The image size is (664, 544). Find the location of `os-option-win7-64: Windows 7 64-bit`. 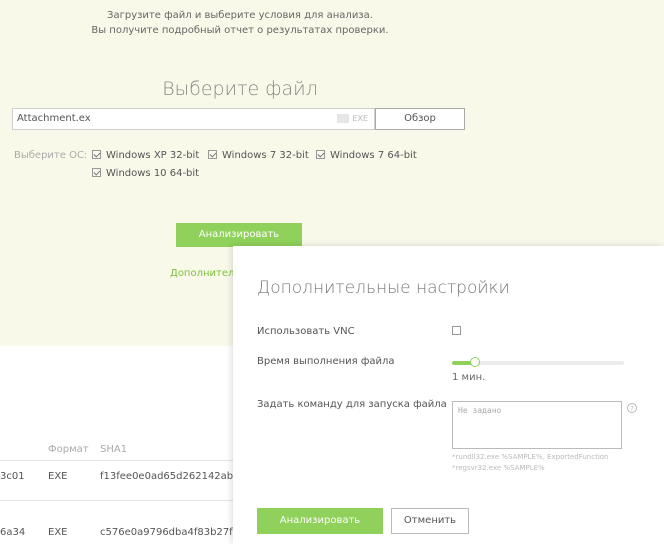

os-option-win7-64: Windows 7 64-bit is located at coordinates (366, 155).